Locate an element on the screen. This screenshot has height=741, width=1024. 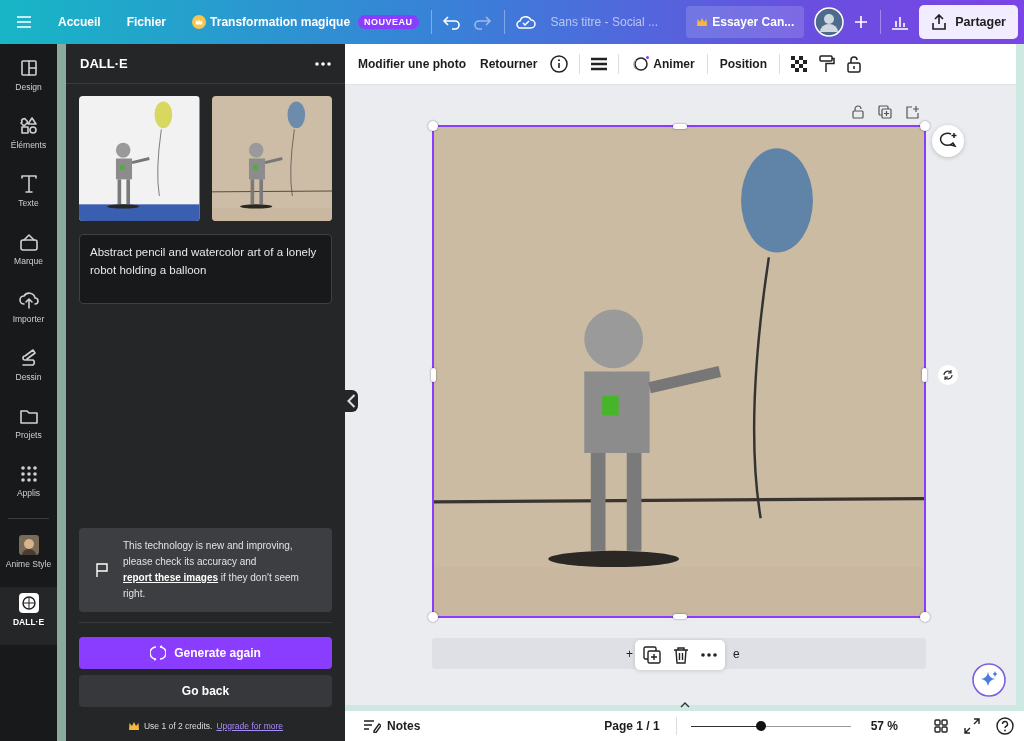
animate-icon is located at coordinates (640, 64).